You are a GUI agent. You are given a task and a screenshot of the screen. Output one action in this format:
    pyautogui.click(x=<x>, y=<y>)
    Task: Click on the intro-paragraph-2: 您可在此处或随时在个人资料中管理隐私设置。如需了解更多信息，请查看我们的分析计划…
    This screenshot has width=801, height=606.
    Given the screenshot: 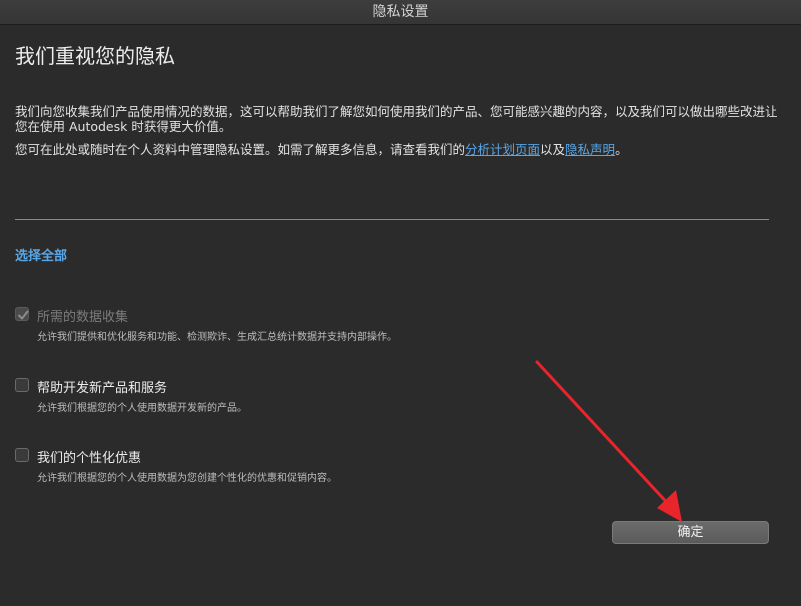 What is the action you would take?
    pyautogui.click(x=400, y=149)
    